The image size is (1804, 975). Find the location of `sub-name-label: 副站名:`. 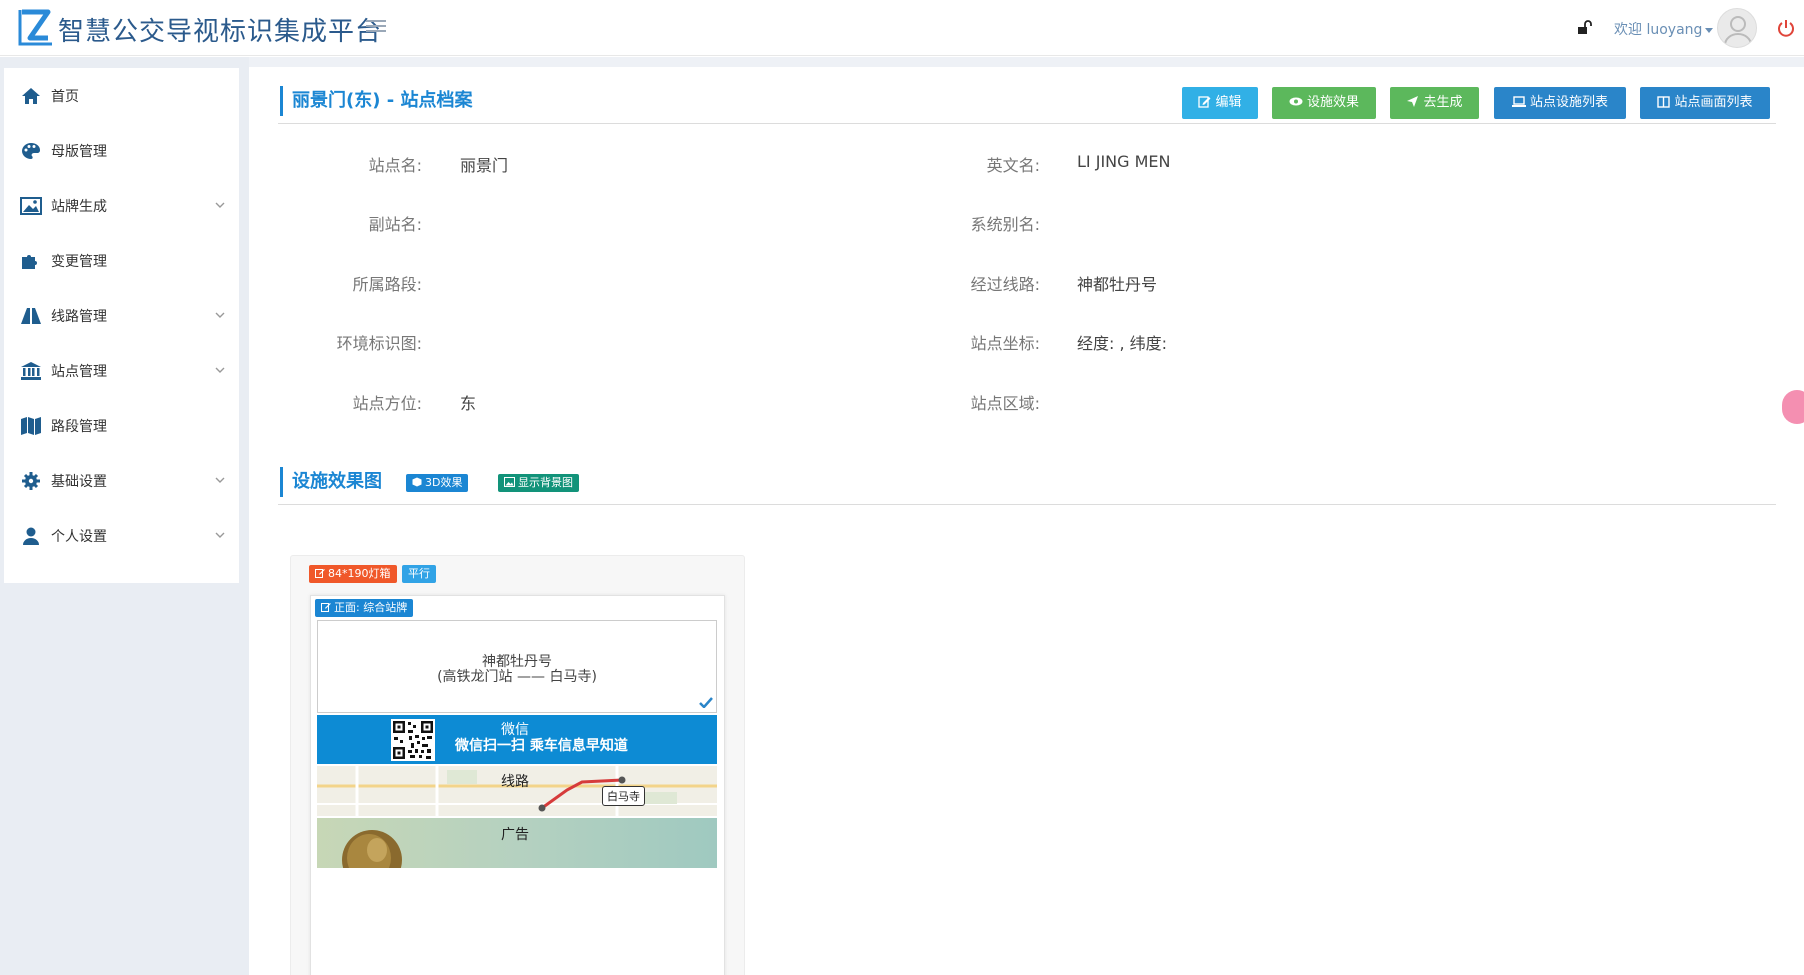

sub-name-label: 副站名: is located at coordinates (395, 224).